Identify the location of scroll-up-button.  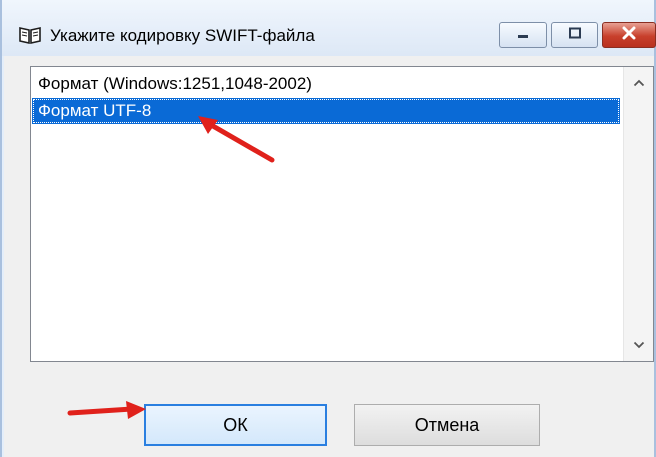
(639, 83).